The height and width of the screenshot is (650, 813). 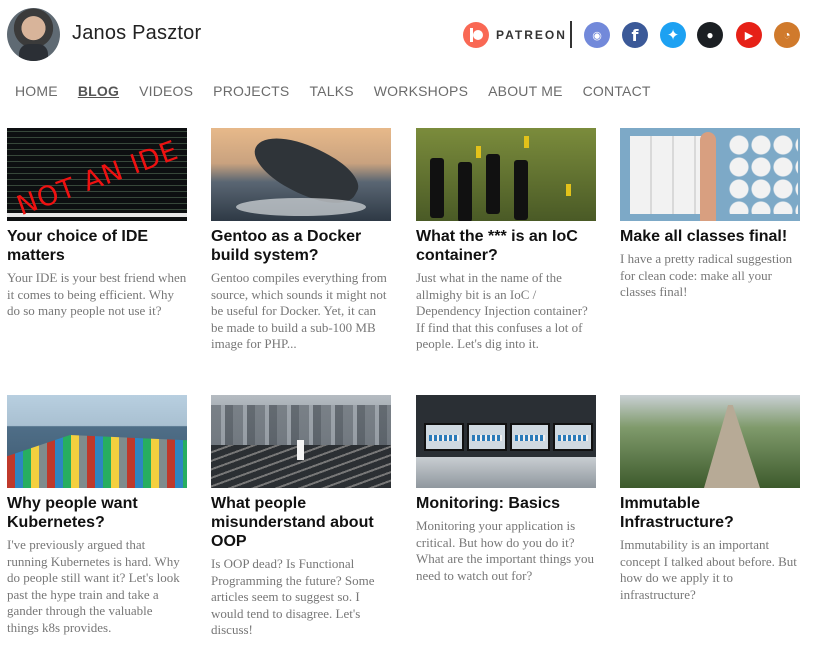 What do you see at coordinates (97, 246) in the screenshot?
I see `post-title: Your choice of IDE matters` at bounding box center [97, 246].